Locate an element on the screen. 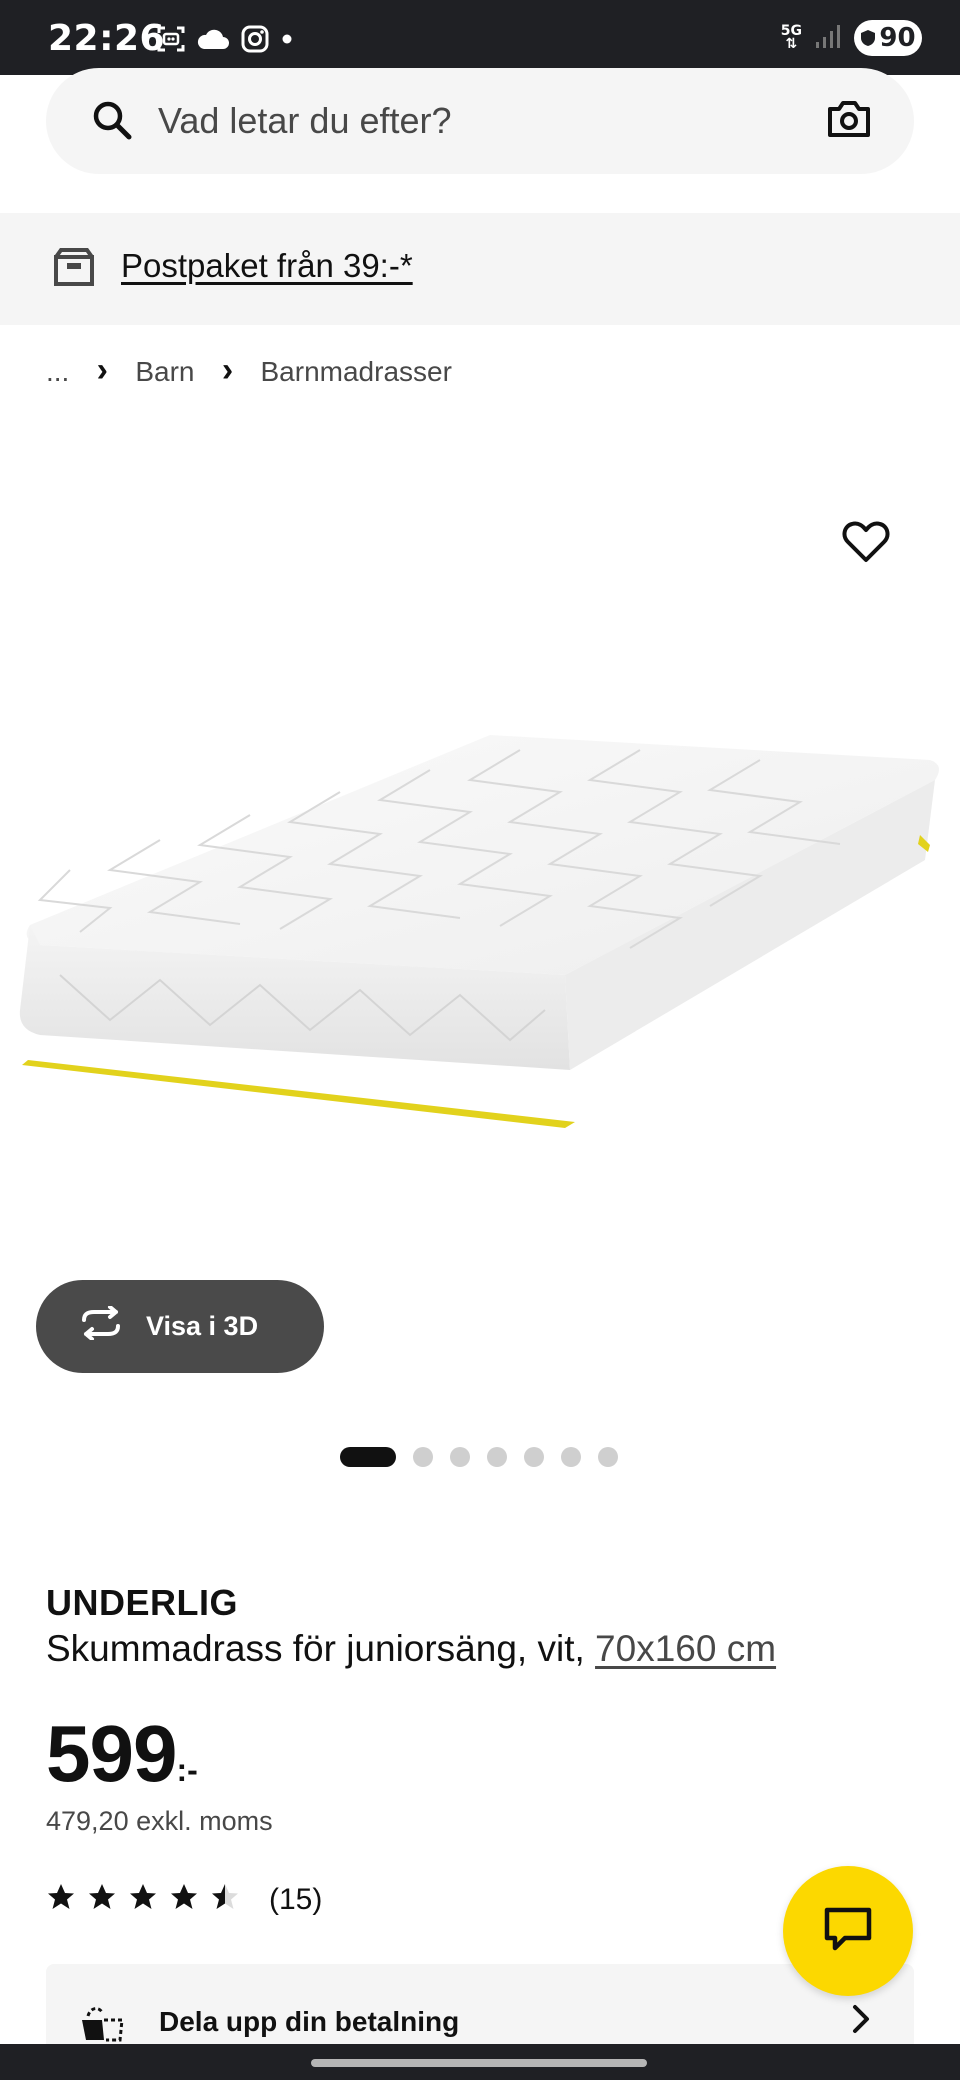  chat-button is located at coordinates (848, 1931).